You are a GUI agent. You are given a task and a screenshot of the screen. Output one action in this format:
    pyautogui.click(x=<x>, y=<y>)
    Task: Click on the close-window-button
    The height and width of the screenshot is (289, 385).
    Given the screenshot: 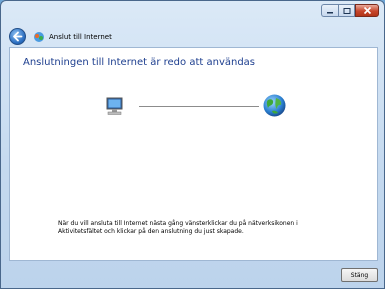 What is the action you would take?
    pyautogui.click(x=367, y=10)
    